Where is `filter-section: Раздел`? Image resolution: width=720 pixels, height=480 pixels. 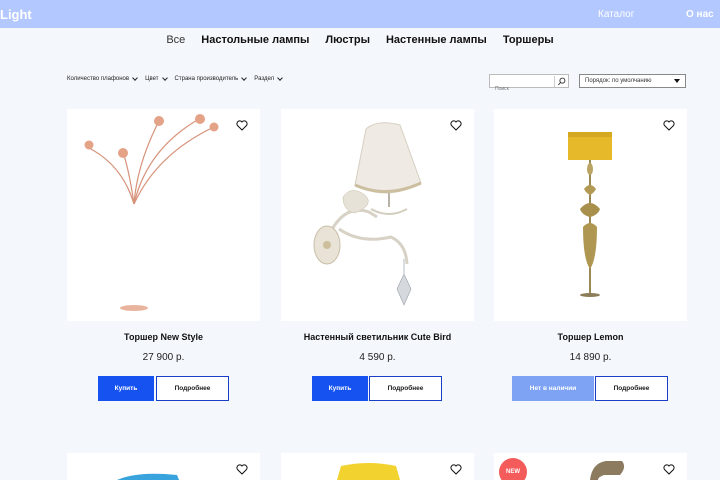
filter-section: Раздел is located at coordinates (268, 78).